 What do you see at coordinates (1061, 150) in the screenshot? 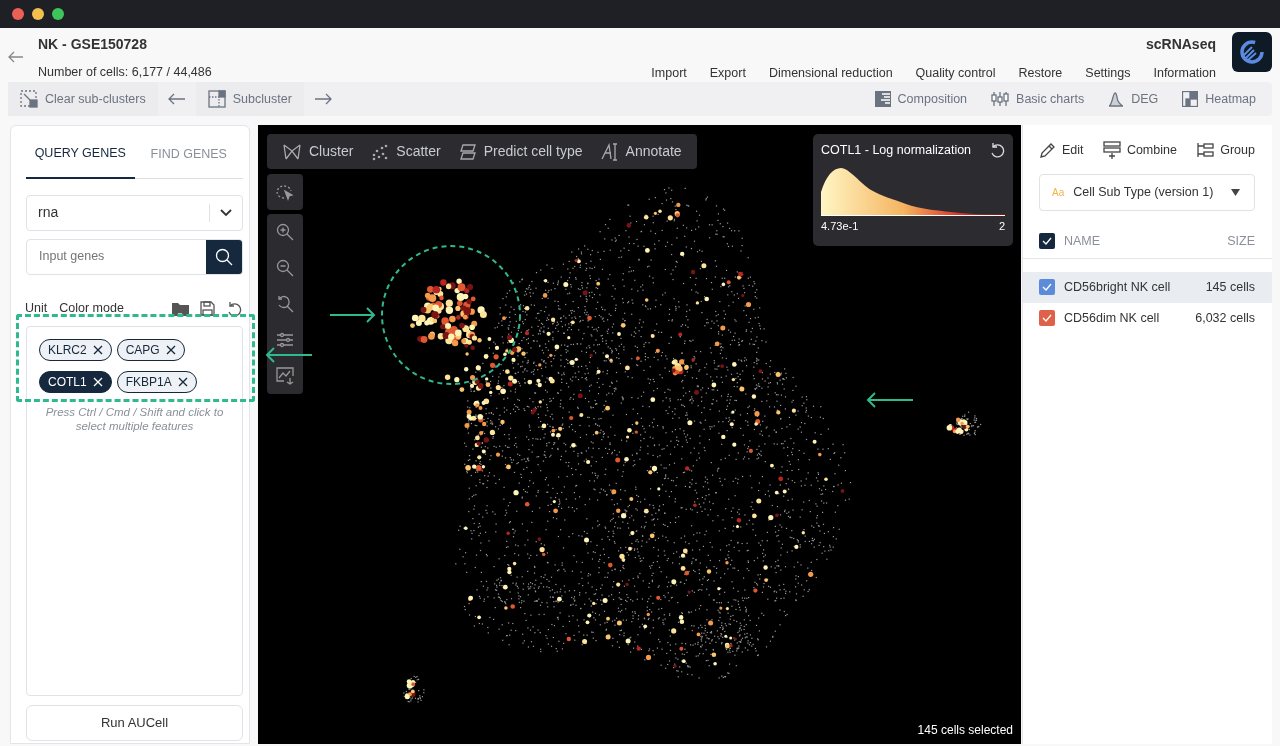
I see `panel-action-button: Edit` at bounding box center [1061, 150].